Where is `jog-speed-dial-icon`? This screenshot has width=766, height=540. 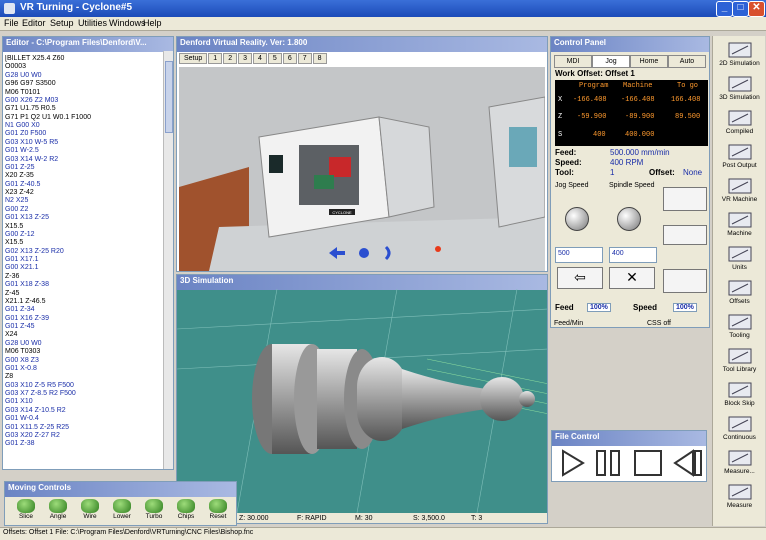 jog-speed-dial-icon is located at coordinates (577, 219).